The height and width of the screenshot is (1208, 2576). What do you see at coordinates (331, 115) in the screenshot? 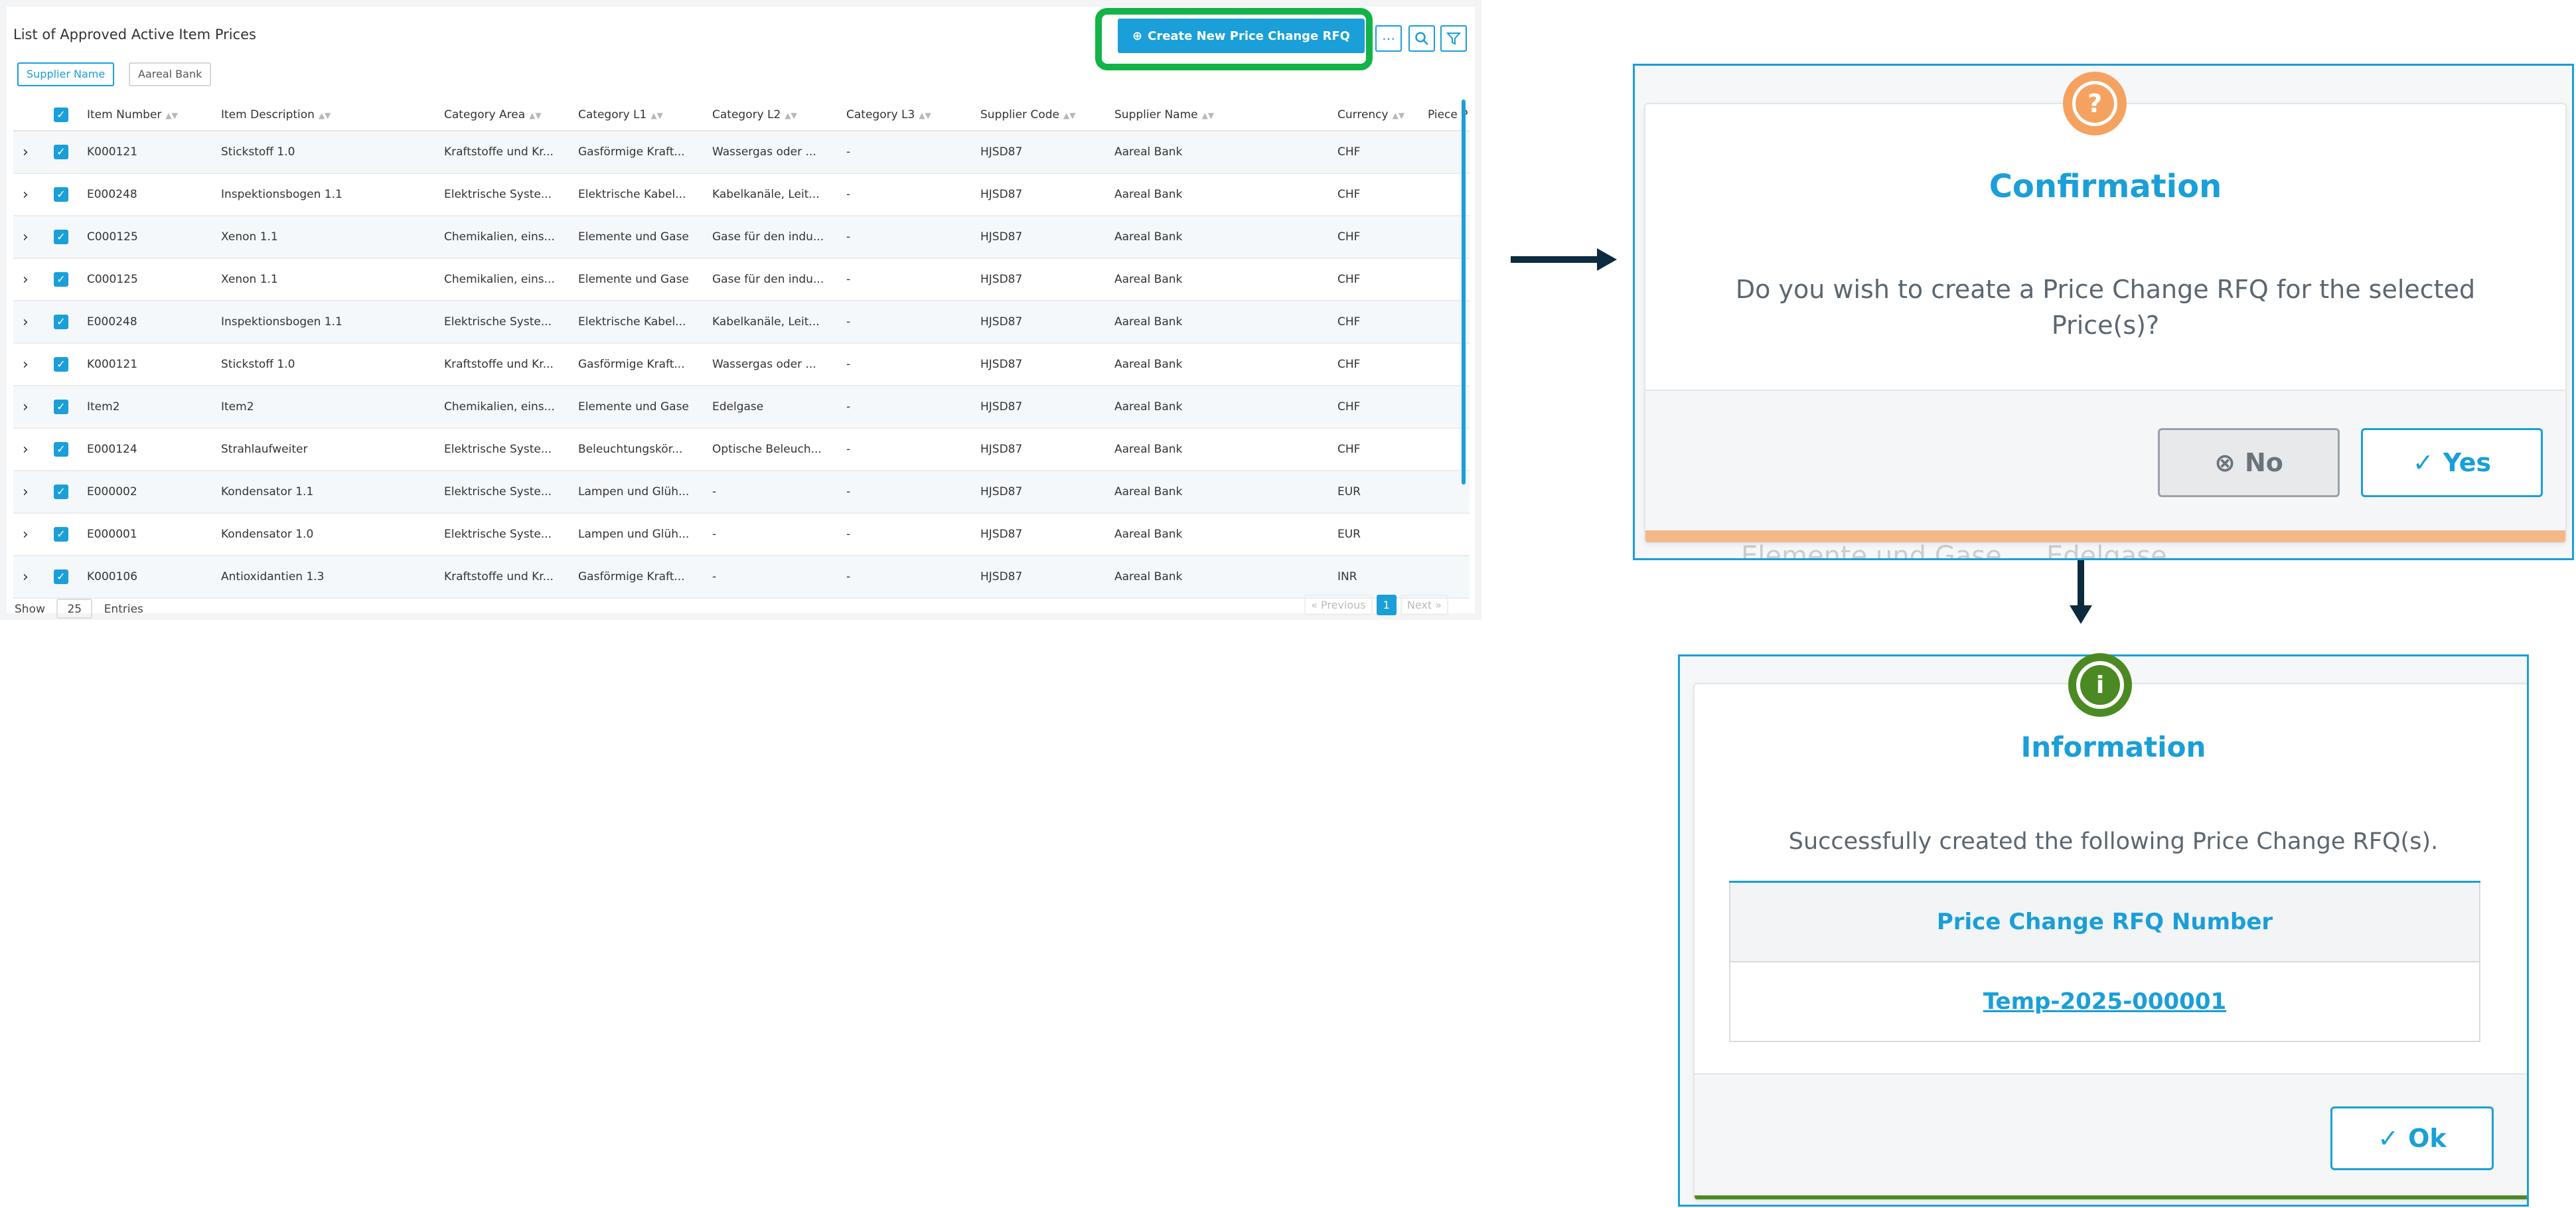
I see `column-header-item-description: Item Description ▲▼` at bounding box center [331, 115].